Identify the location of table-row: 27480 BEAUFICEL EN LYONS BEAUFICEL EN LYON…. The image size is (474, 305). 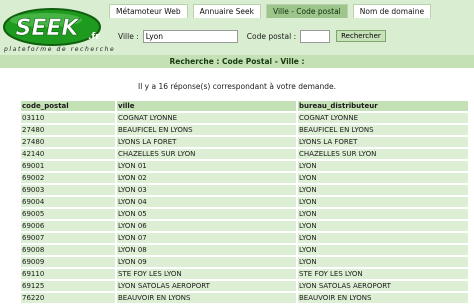
(244, 130).